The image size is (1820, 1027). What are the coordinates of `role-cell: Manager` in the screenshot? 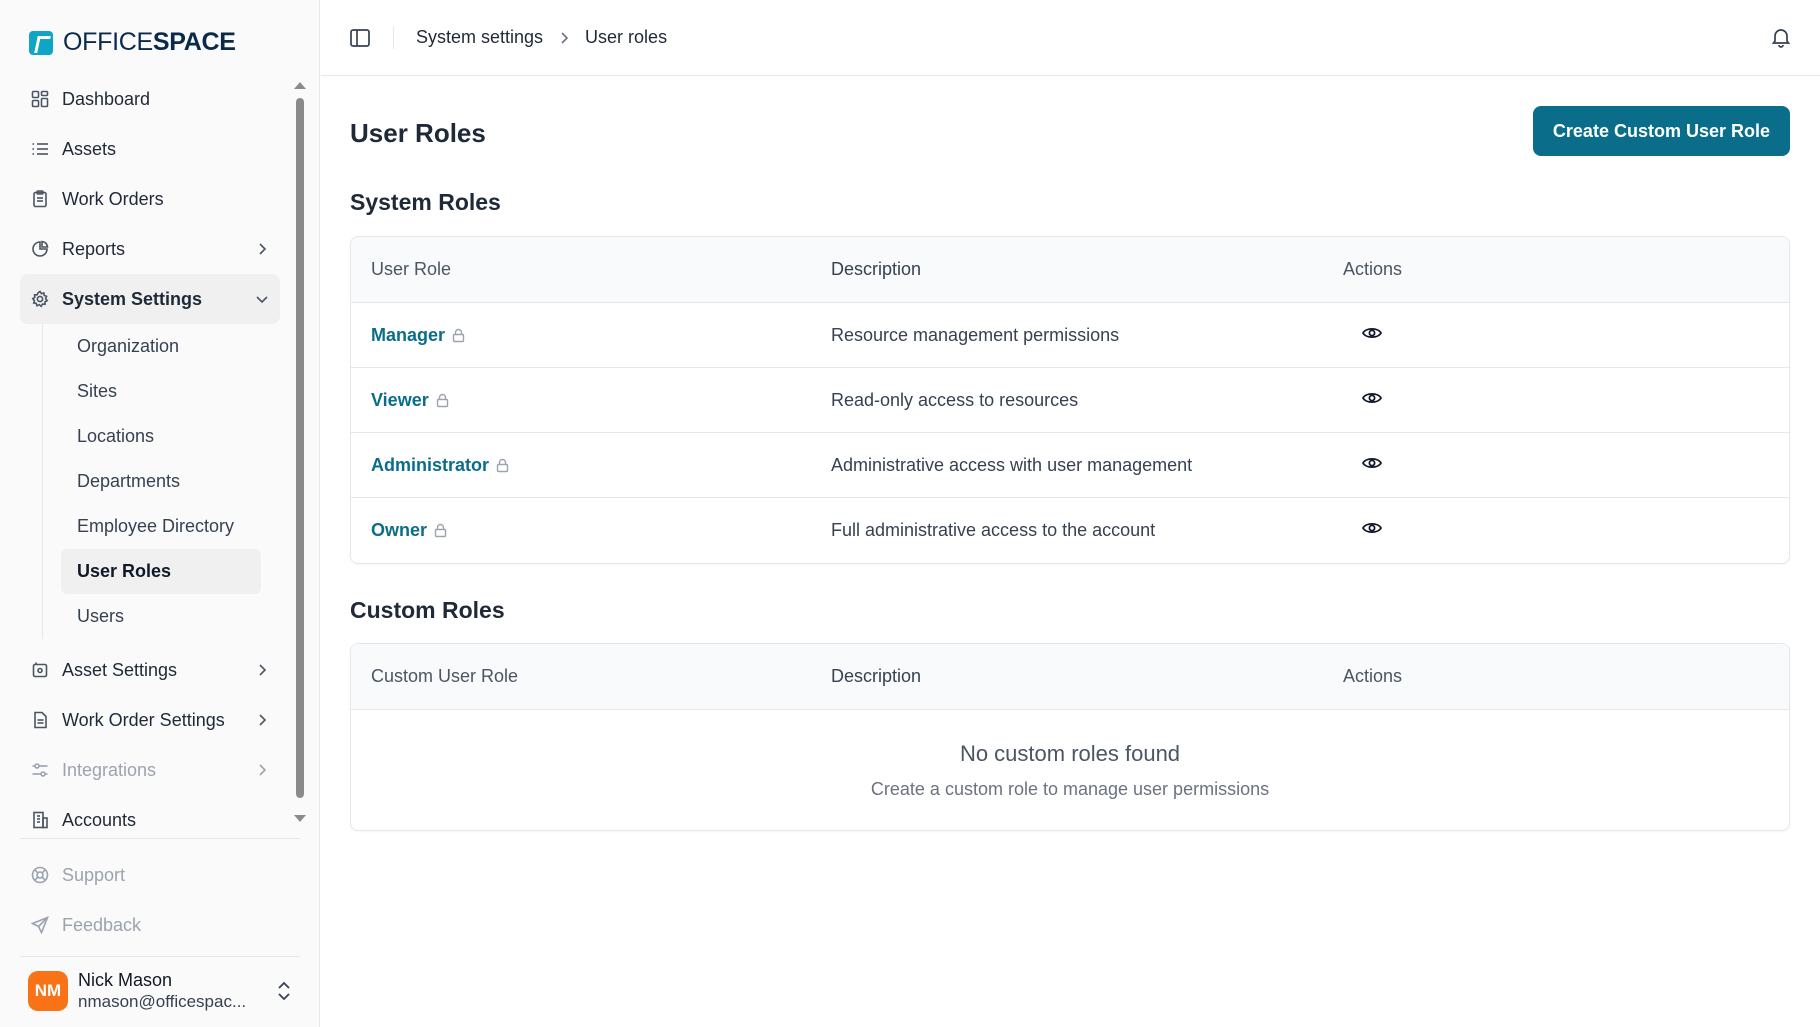 It's located at (591, 335).